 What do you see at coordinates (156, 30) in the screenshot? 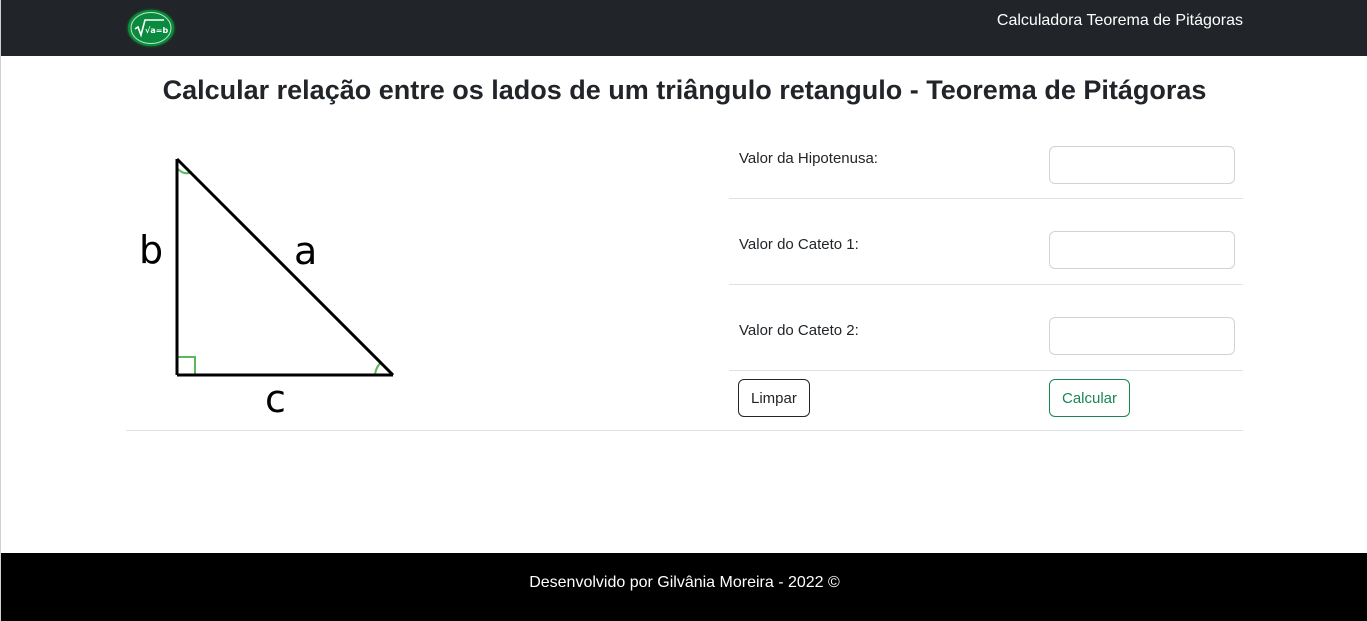
I see `logo-text: √a=b` at bounding box center [156, 30].